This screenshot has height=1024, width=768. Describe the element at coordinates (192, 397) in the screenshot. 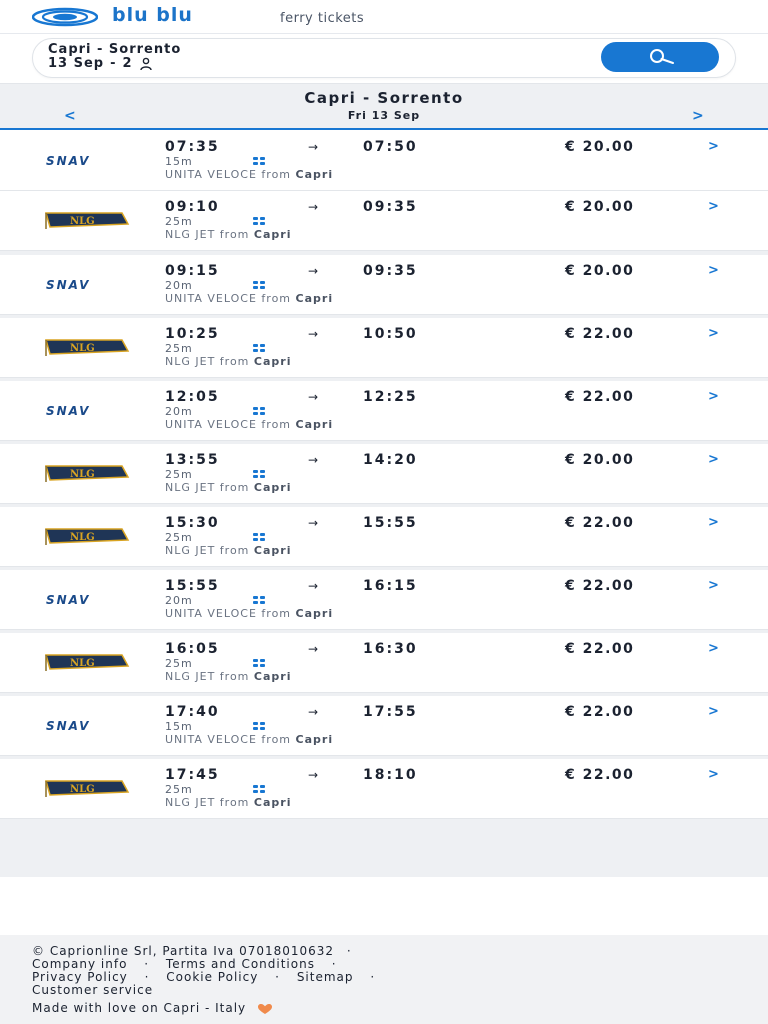

I see `departure-time: 12:05` at that location.